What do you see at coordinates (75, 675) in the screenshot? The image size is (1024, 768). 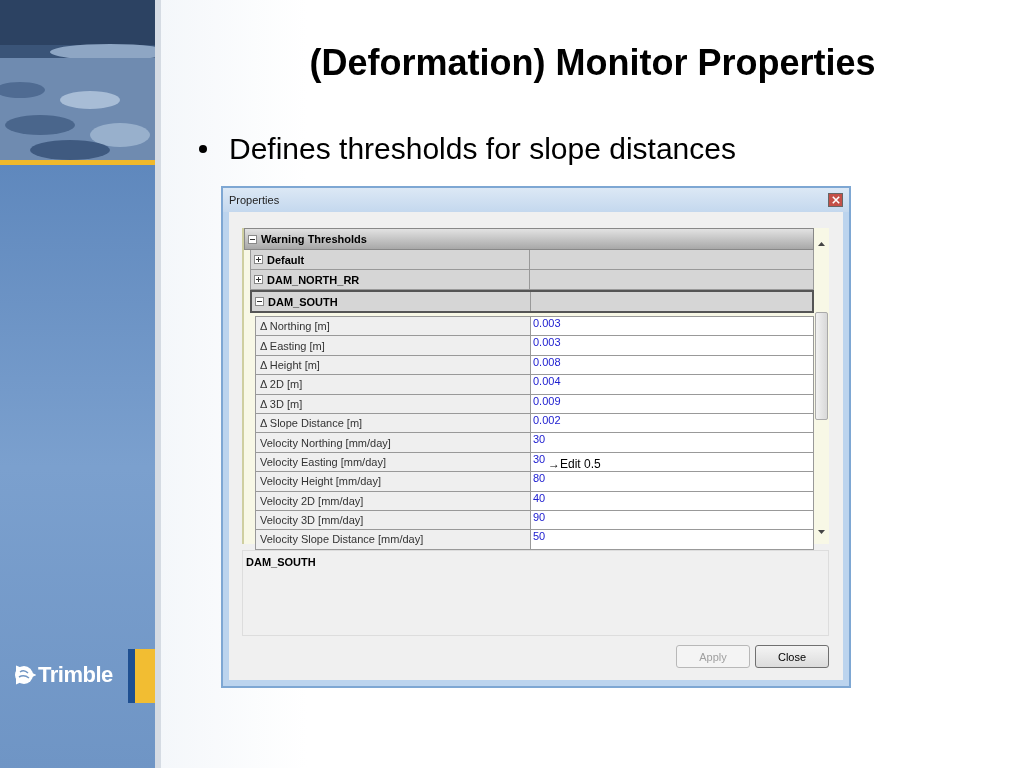 I see `logo-text: Trimble` at bounding box center [75, 675].